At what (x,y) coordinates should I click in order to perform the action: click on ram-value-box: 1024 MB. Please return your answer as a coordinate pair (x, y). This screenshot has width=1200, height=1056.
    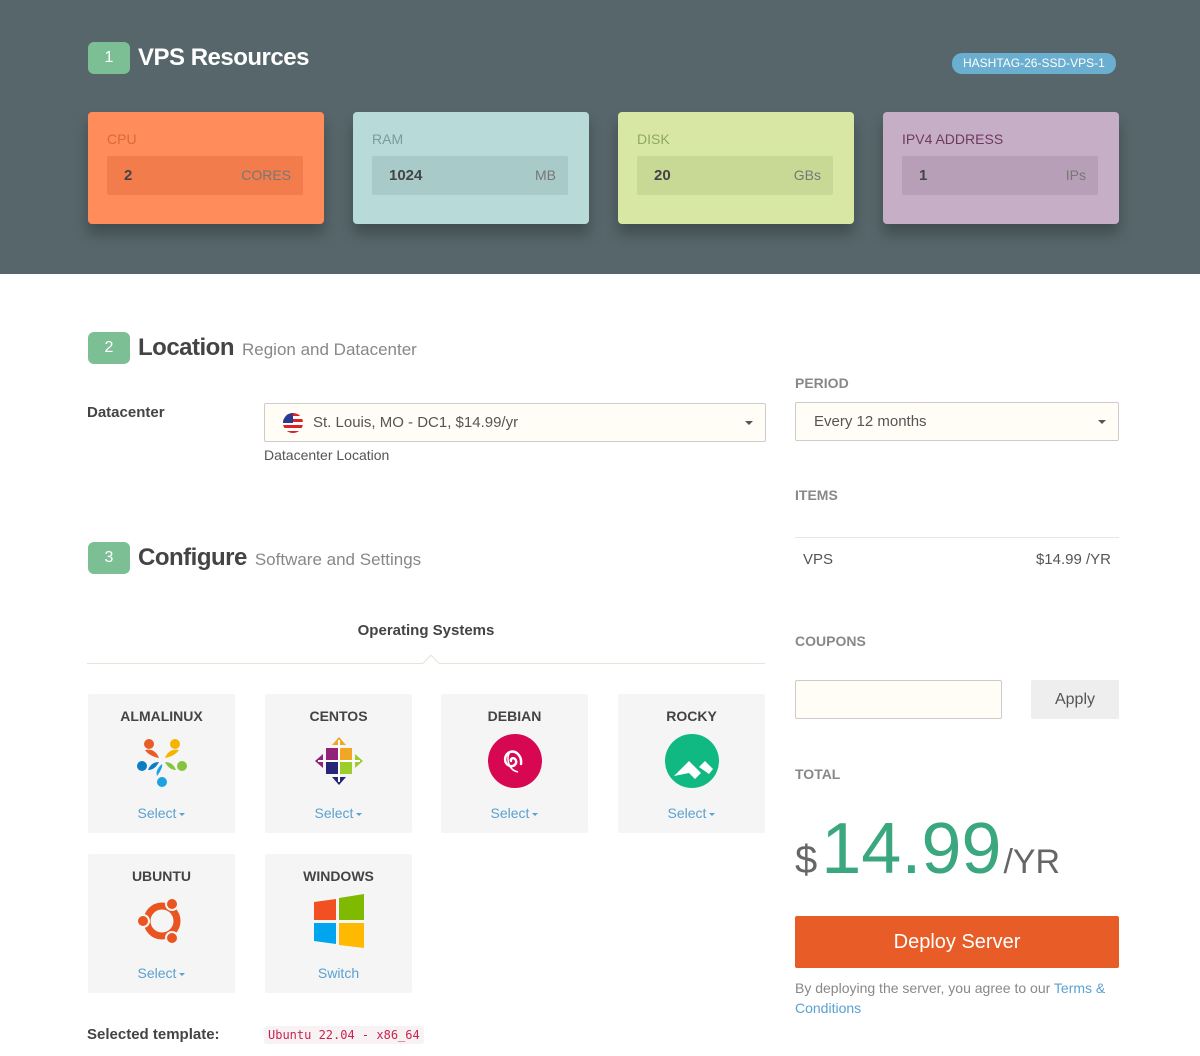
    Looking at the image, I should click on (470, 175).